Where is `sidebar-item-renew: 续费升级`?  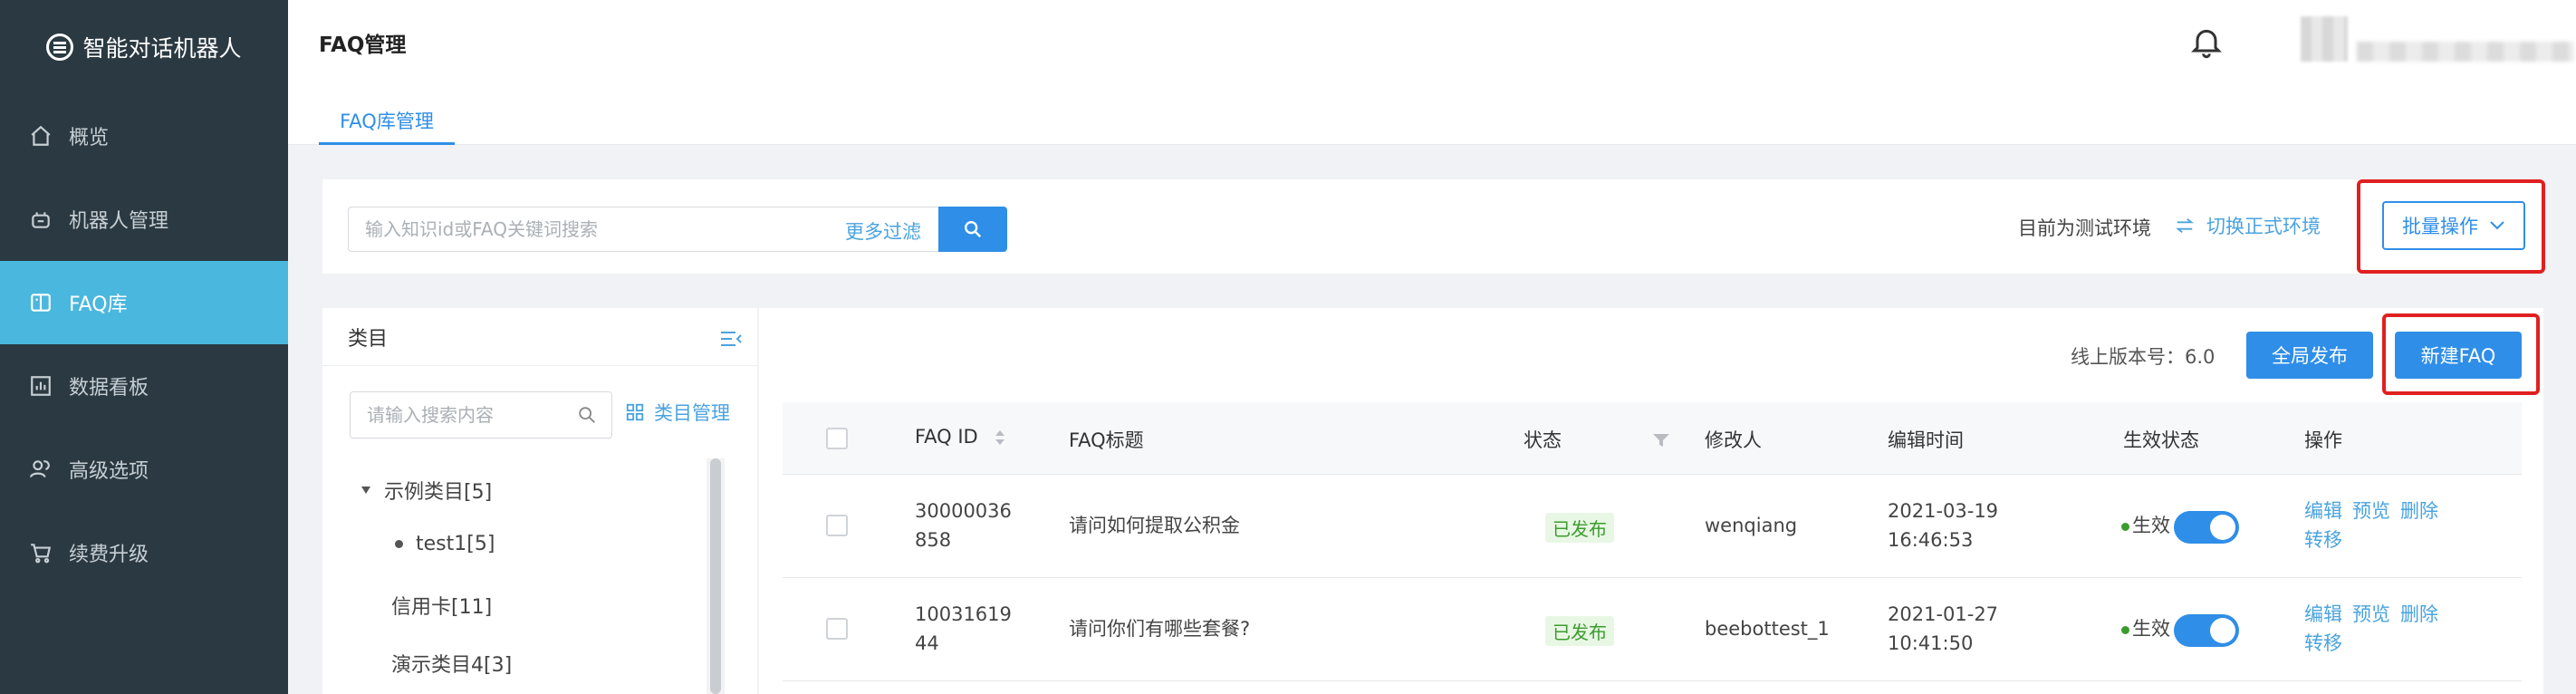 sidebar-item-renew: 续费升级 is located at coordinates (144, 552).